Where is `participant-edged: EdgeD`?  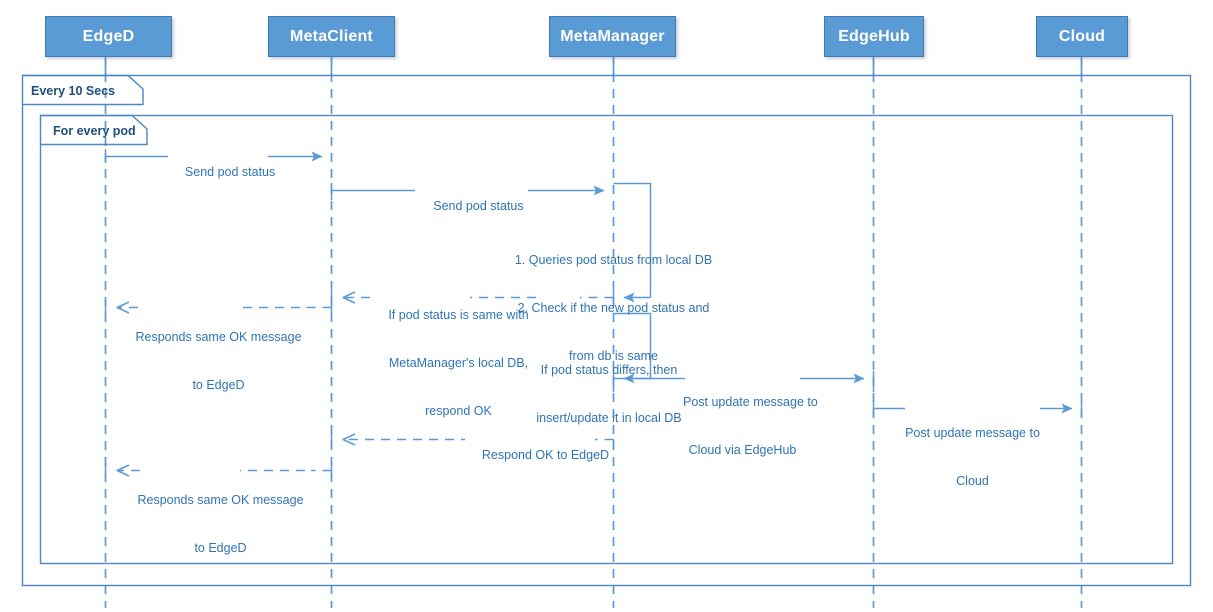
participant-edged: EdgeD is located at coordinates (108, 36).